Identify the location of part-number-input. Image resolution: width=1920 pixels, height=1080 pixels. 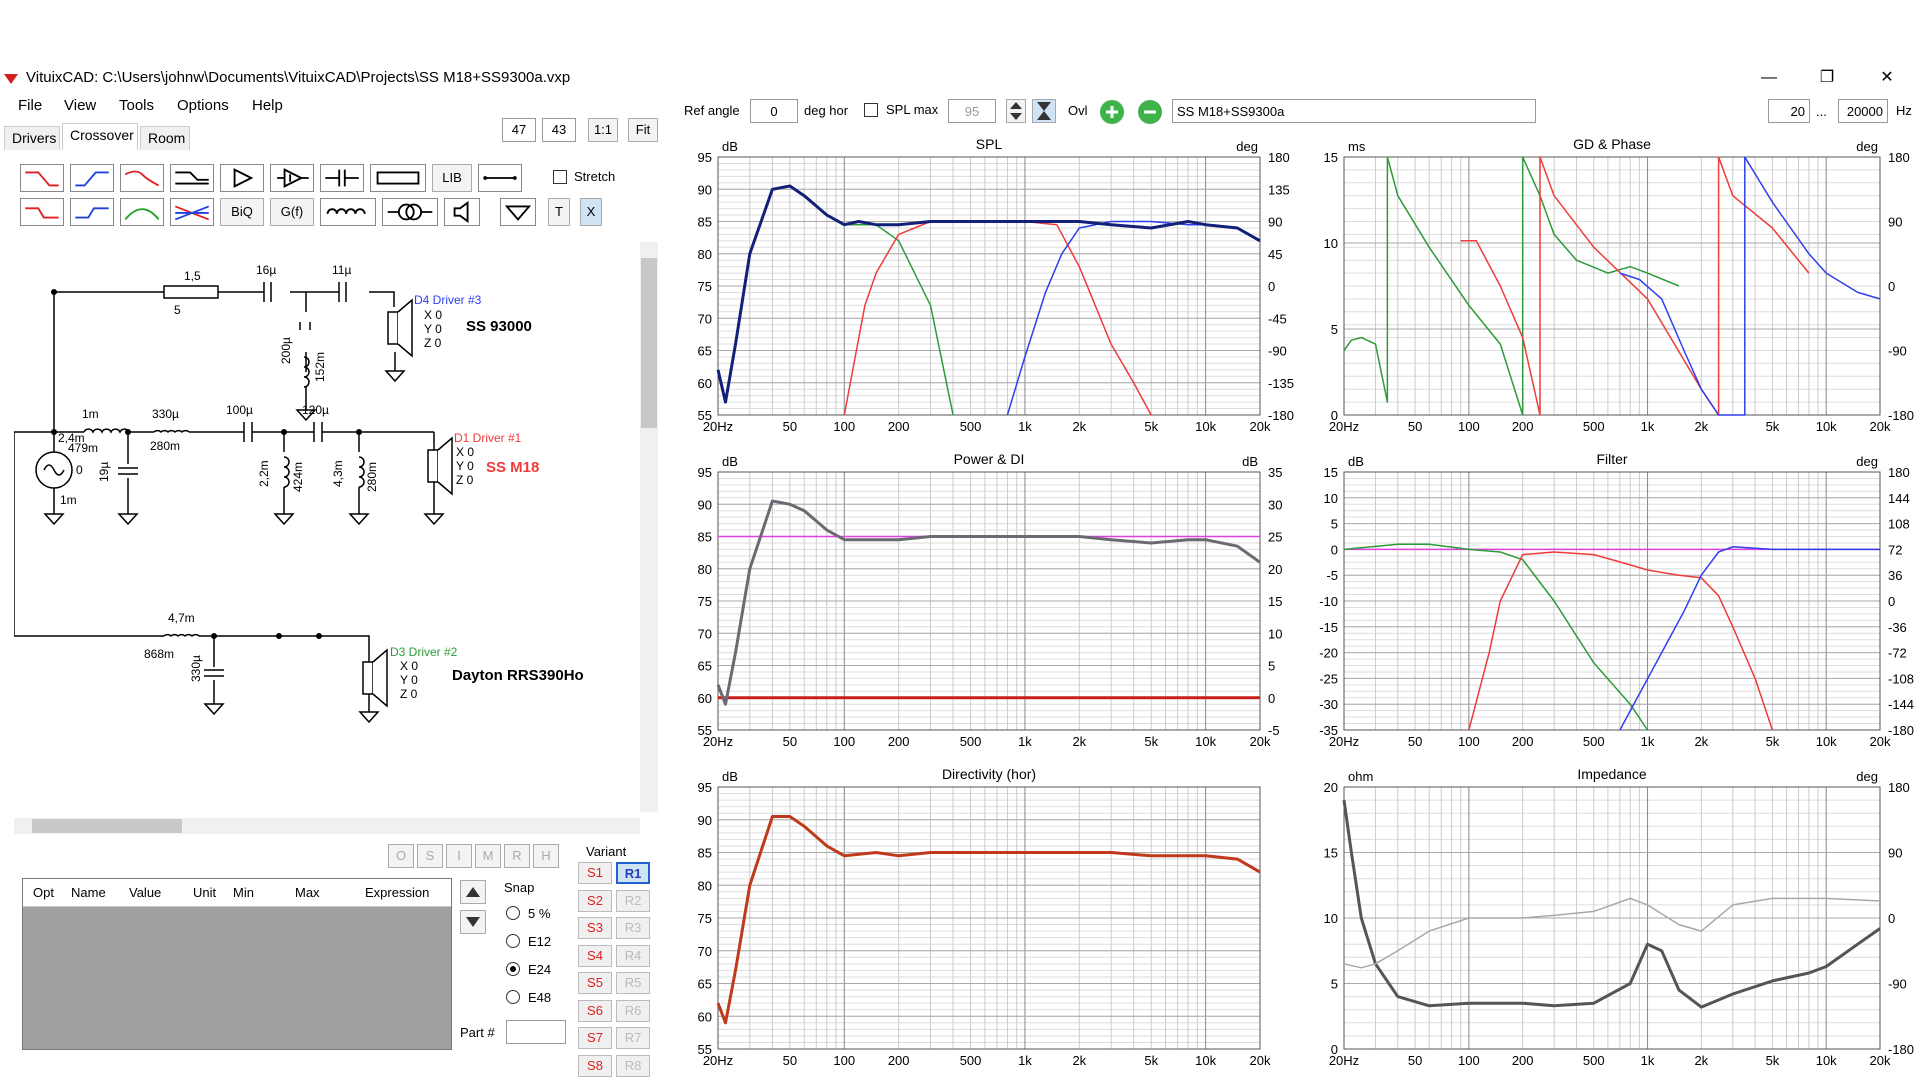
(536, 1032).